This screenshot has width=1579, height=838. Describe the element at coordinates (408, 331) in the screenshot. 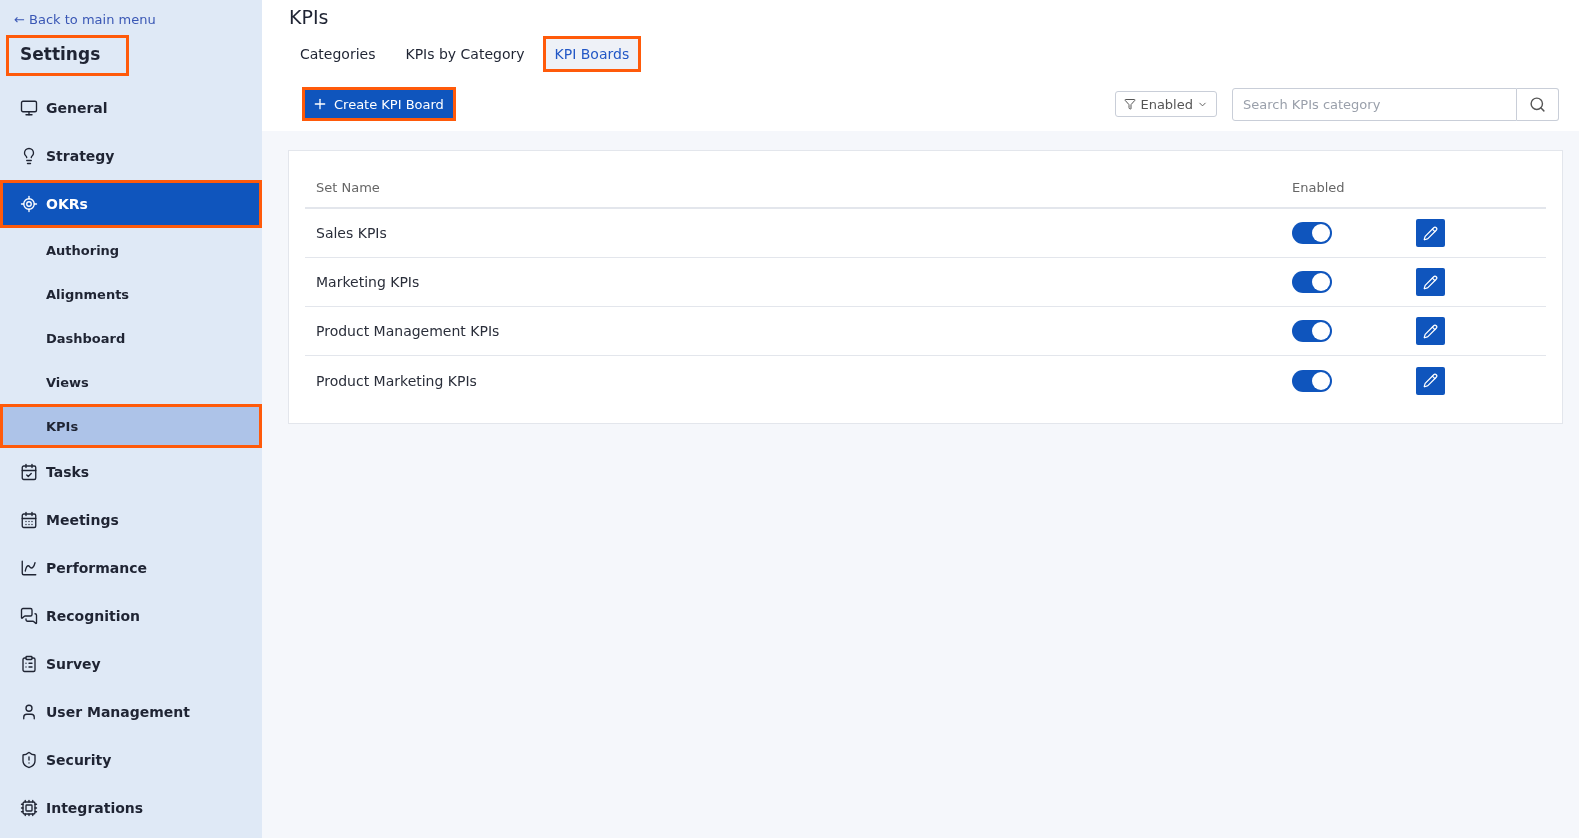

I see `table-cell-text: Product Management KPIs` at that location.